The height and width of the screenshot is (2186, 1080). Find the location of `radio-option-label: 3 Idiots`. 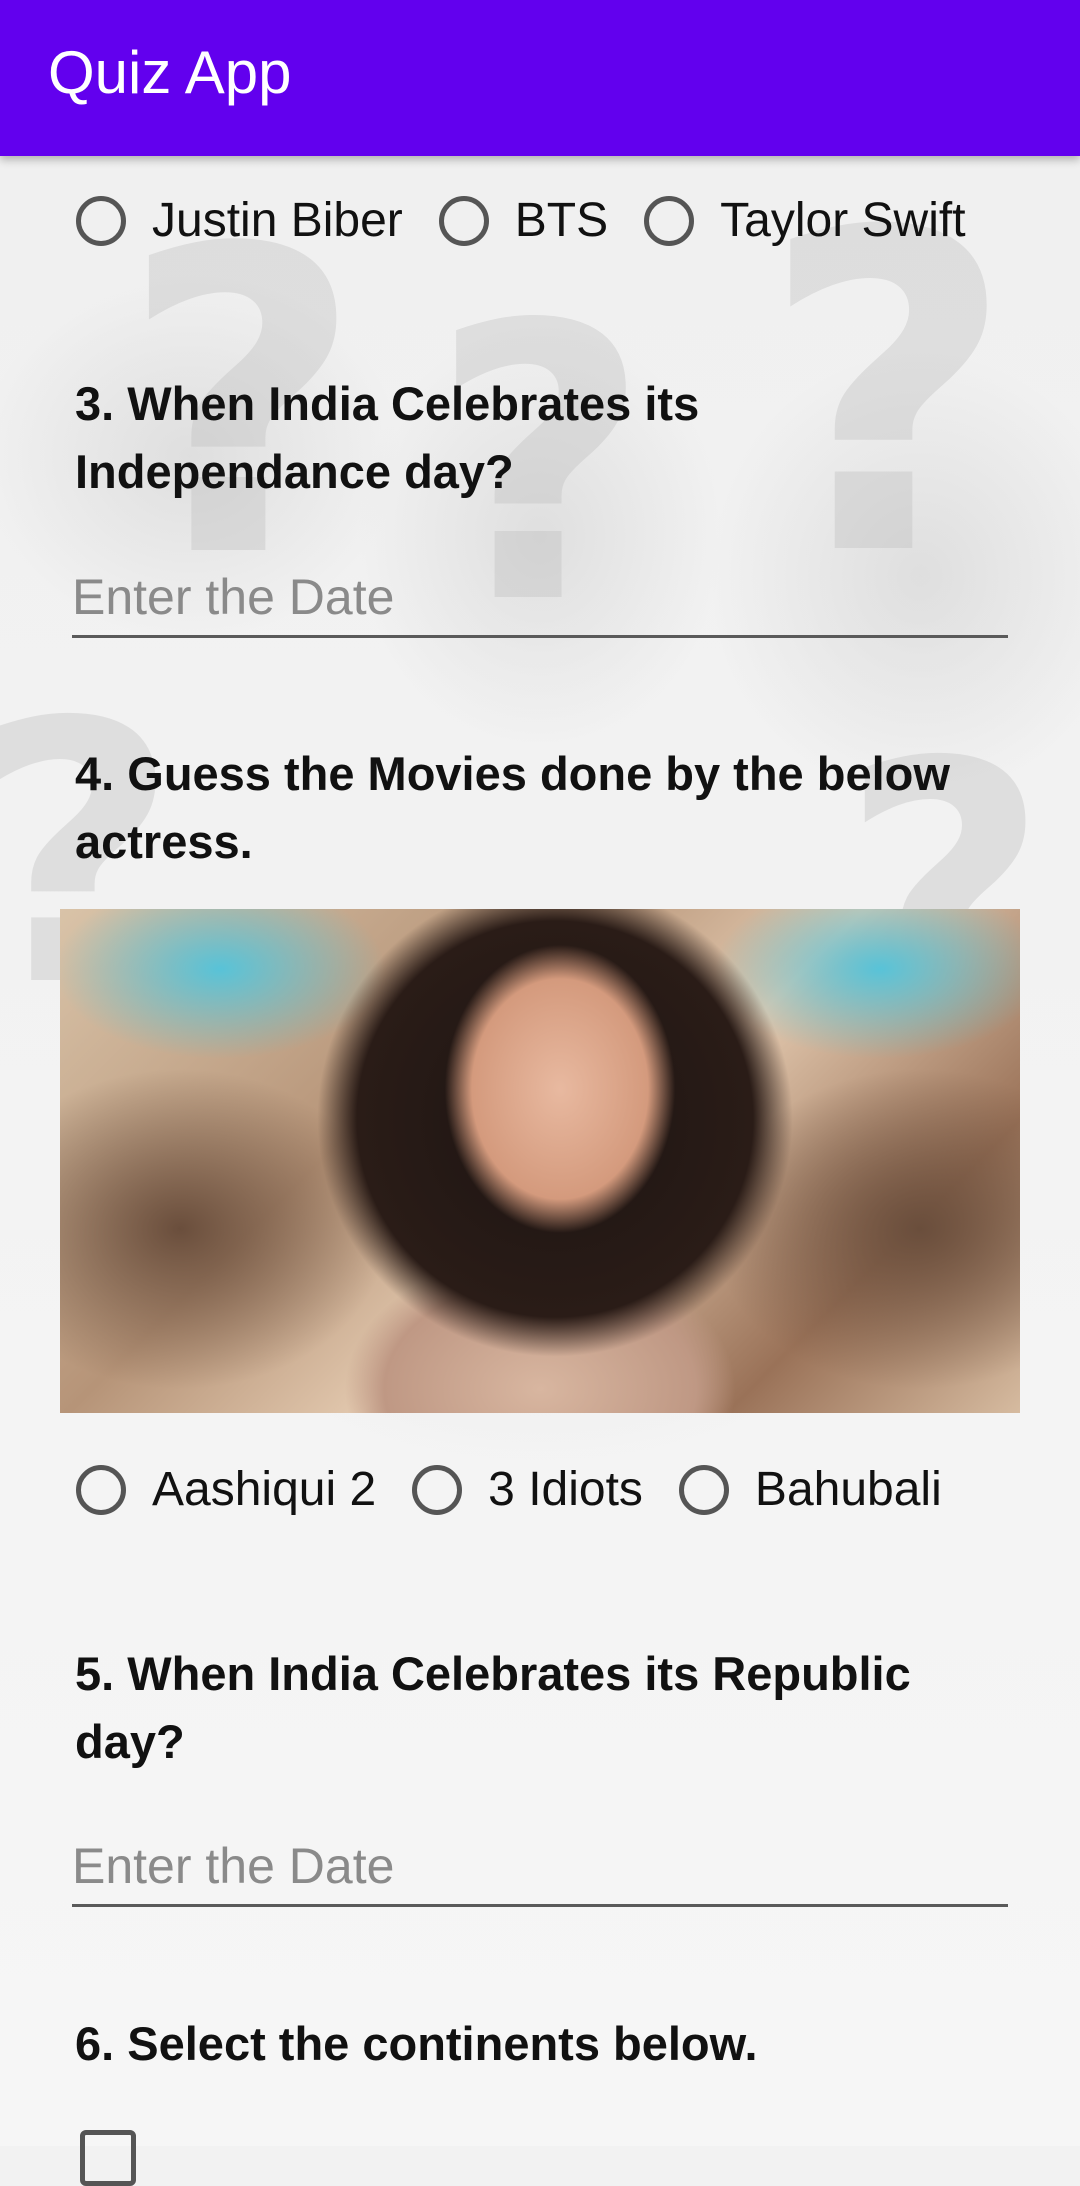

radio-option-label: 3 Idiots is located at coordinates (565, 1489).